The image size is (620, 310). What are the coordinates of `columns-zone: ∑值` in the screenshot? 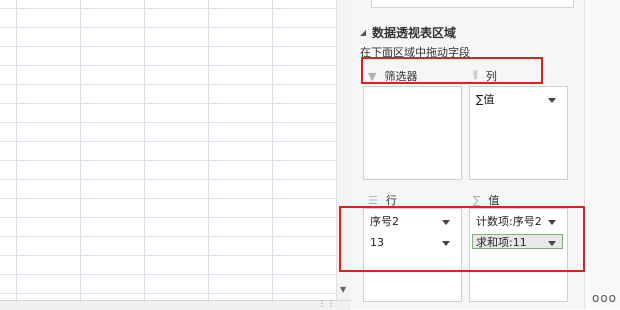 It's located at (518, 133).